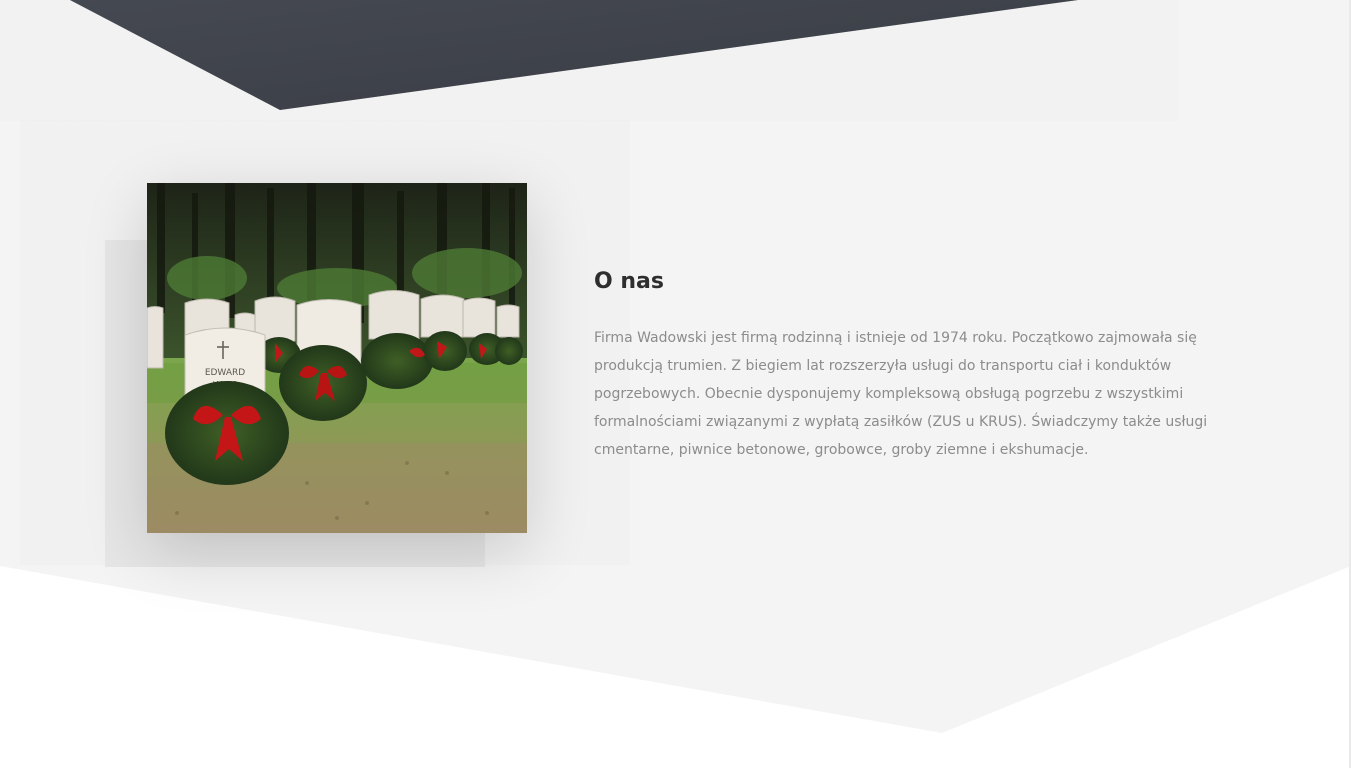 The width and height of the screenshot is (1351, 768). I want to click on headstone-inscription: EDWARD, so click(225, 373).